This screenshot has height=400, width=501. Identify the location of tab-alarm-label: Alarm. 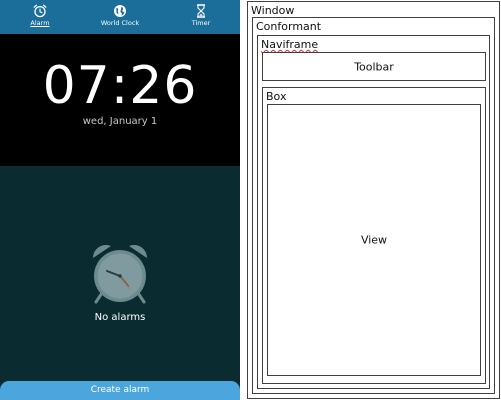
(40, 23).